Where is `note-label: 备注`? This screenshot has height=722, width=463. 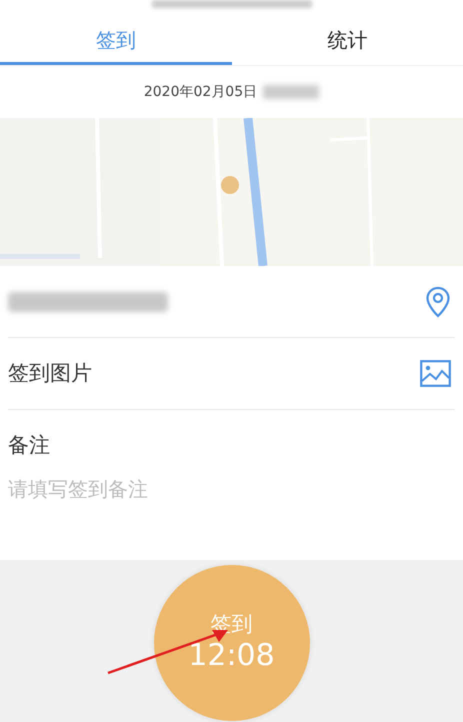 note-label: 备注 is located at coordinates (29, 445).